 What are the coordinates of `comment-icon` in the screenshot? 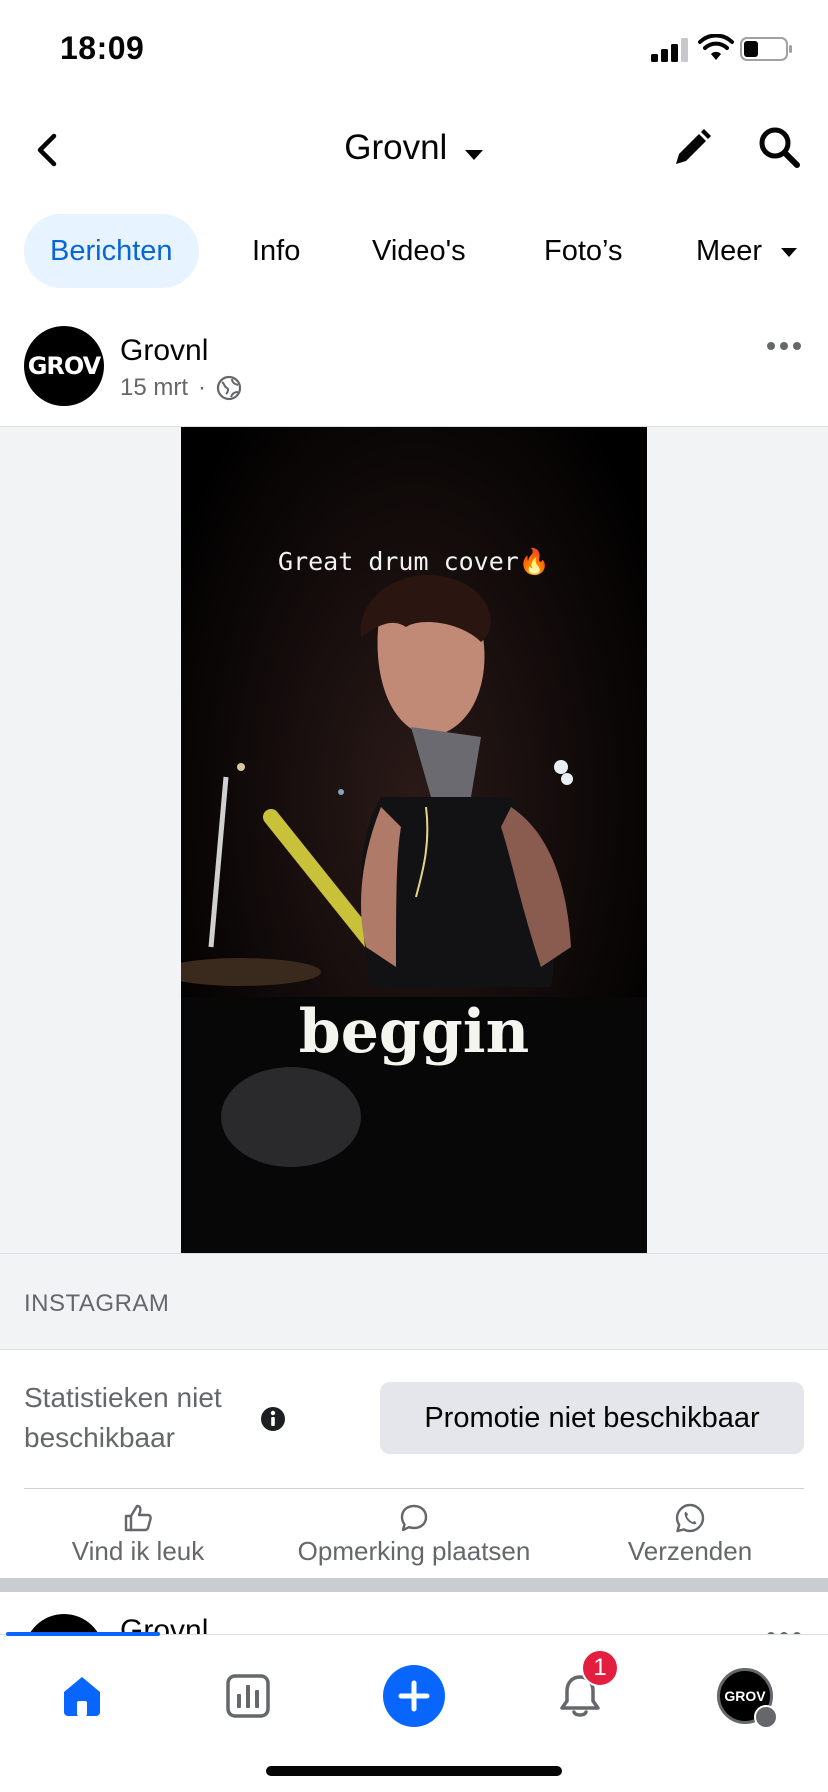 It's located at (414, 1518).